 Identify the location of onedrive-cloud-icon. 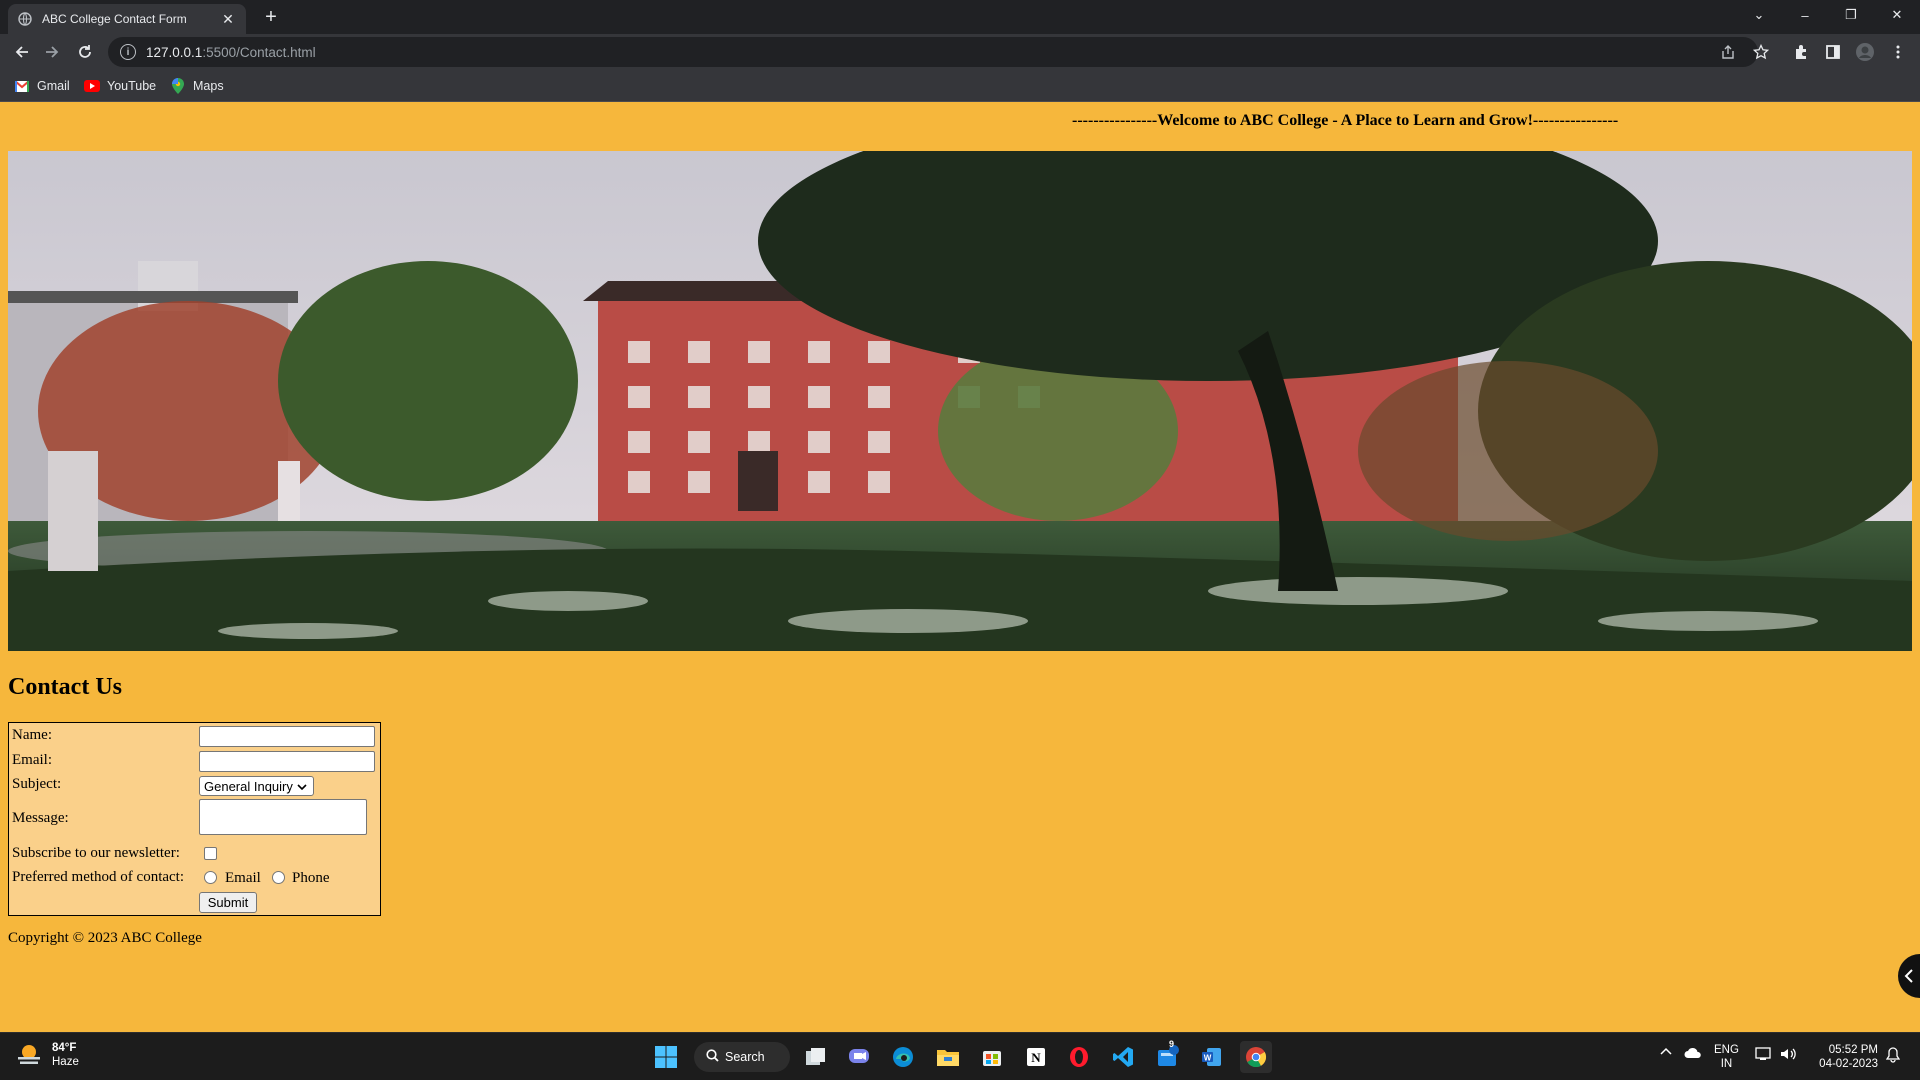
(1693, 1055).